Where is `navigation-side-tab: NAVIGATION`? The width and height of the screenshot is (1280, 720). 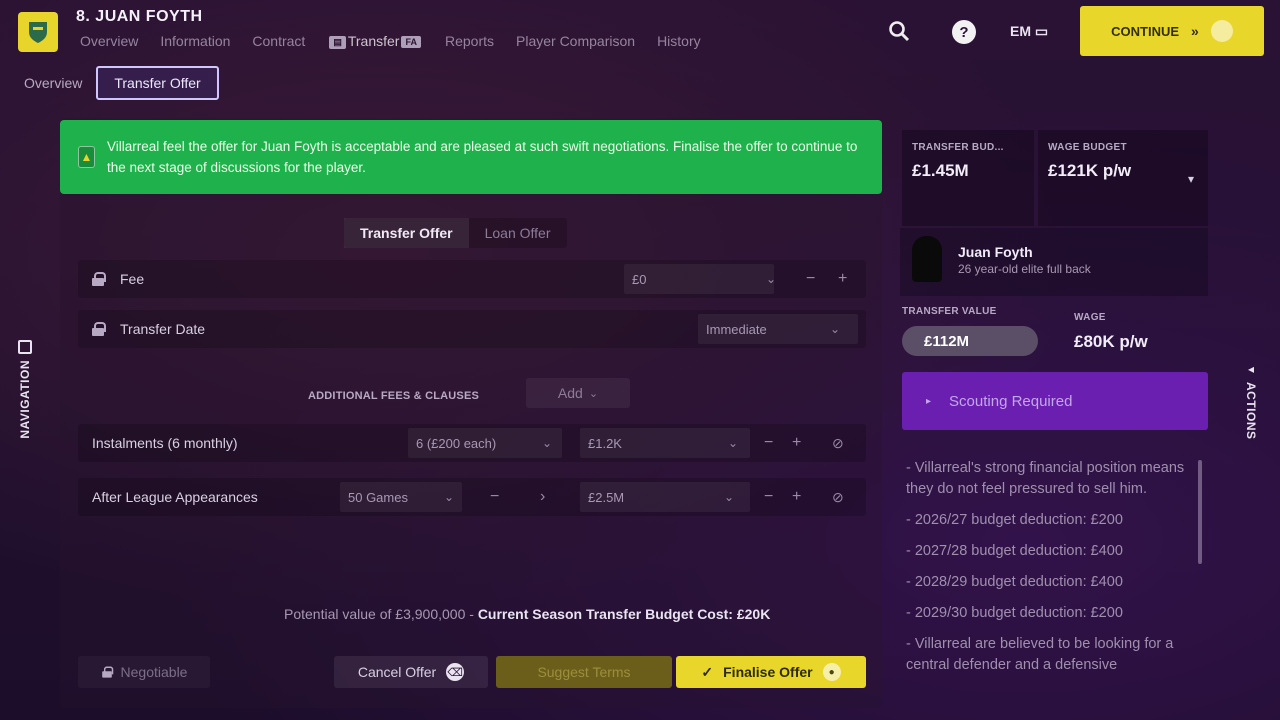 navigation-side-tab: NAVIGATION is located at coordinates (25, 389).